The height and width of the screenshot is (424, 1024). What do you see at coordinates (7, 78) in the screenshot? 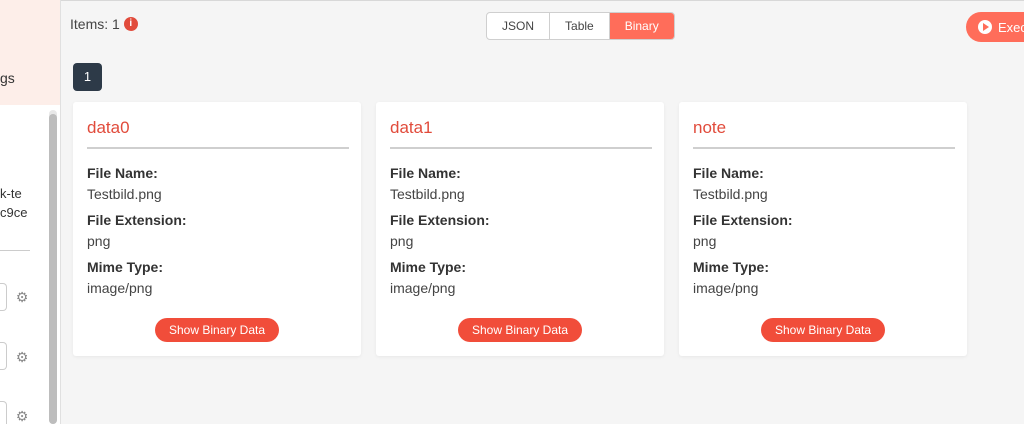
I see `settings-tab-label: gs` at bounding box center [7, 78].